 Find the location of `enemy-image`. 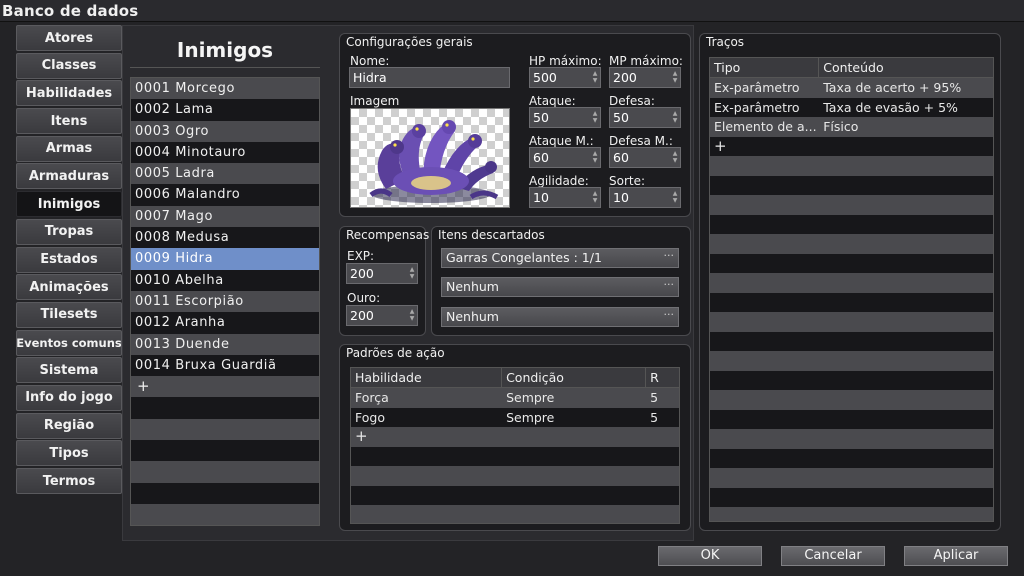

enemy-image is located at coordinates (430, 158).